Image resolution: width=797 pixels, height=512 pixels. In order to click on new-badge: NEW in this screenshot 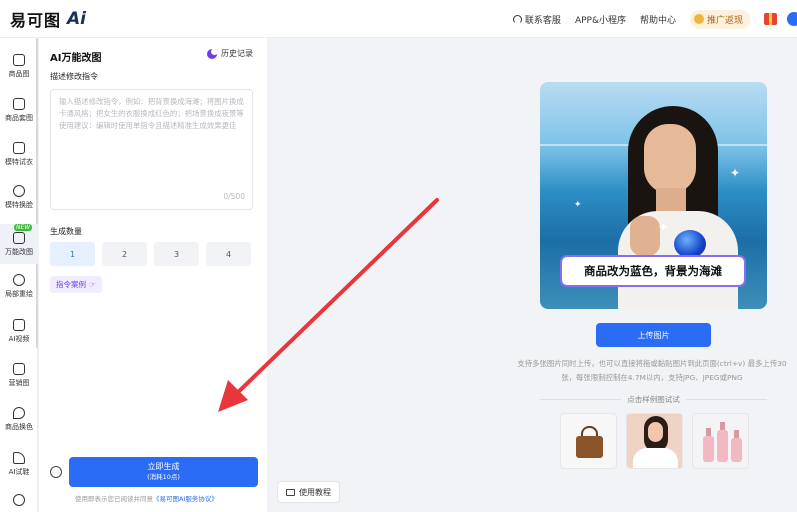, I will do `click(23, 227)`.